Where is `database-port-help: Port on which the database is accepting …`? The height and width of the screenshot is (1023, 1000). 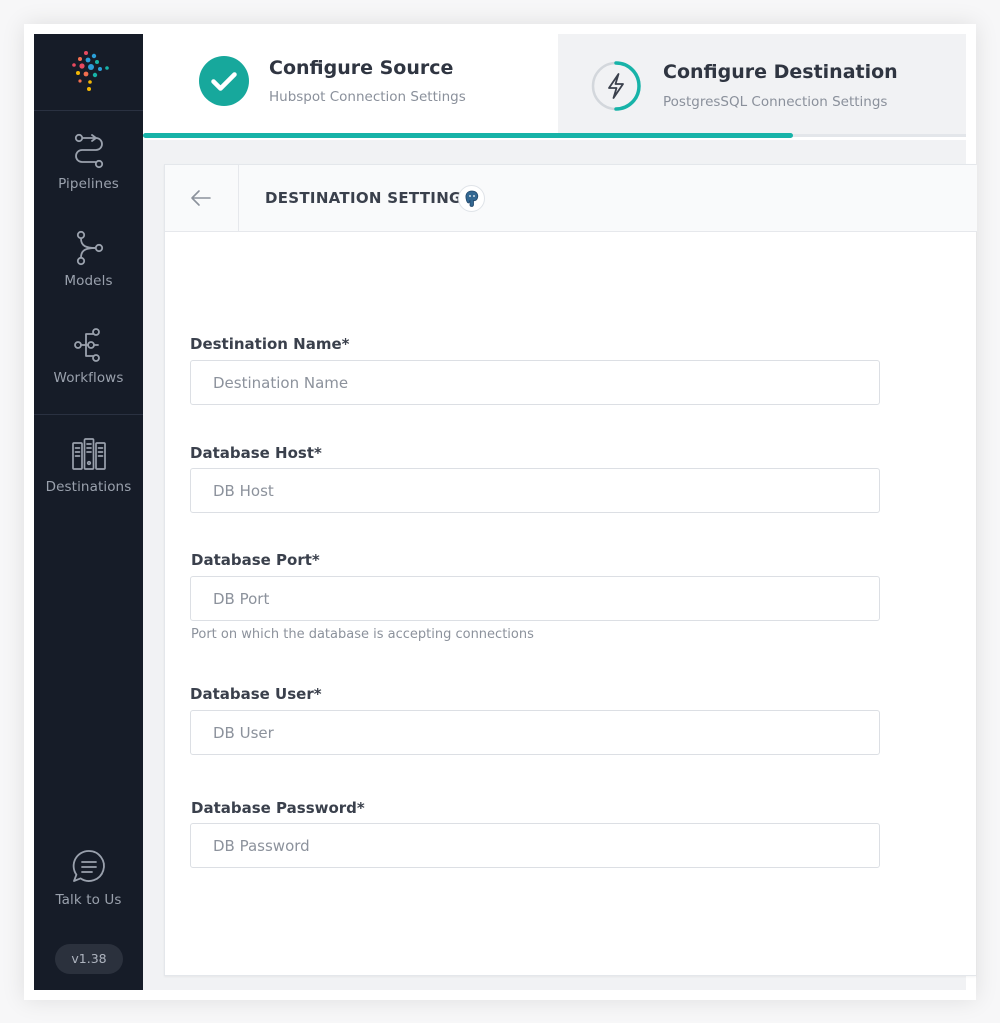
database-port-help: Port on which the database is accepting … is located at coordinates (362, 634).